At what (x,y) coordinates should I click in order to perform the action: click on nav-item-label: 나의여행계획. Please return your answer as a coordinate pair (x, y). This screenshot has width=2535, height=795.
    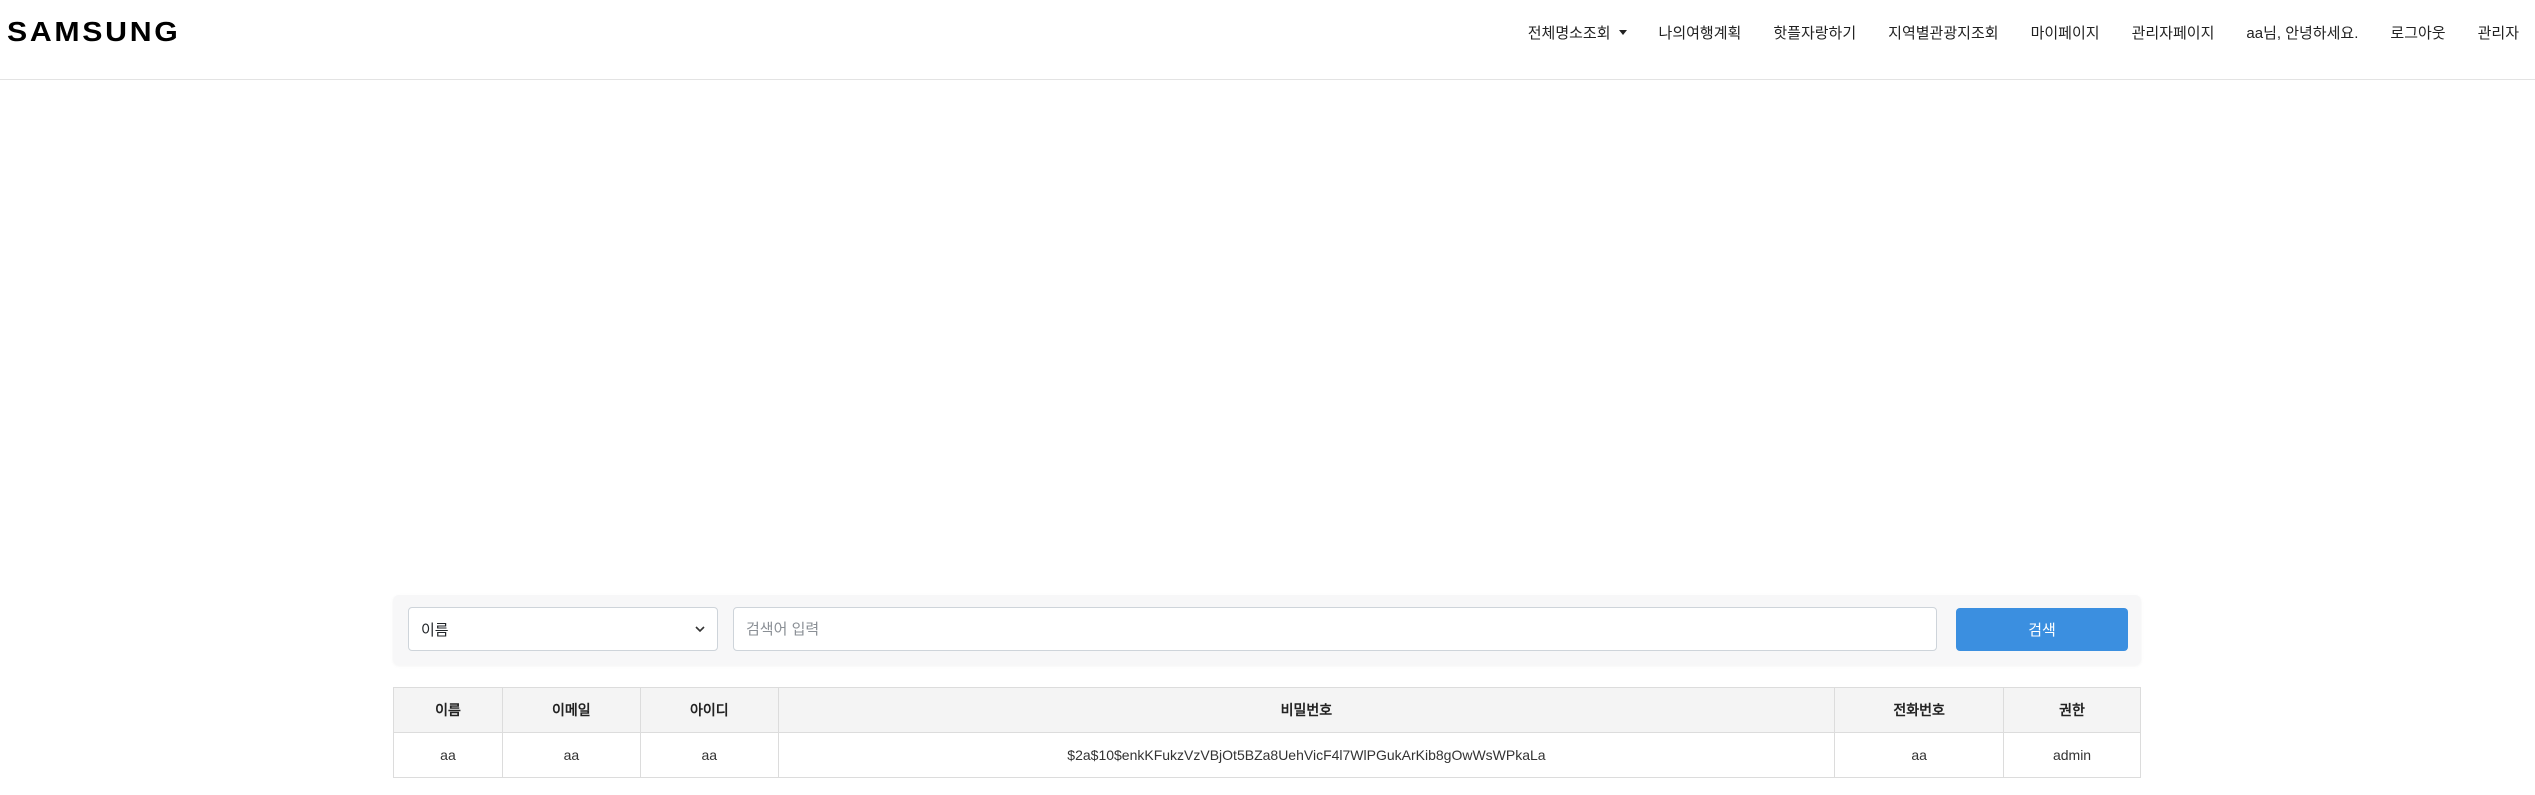
    Looking at the image, I should click on (1700, 33).